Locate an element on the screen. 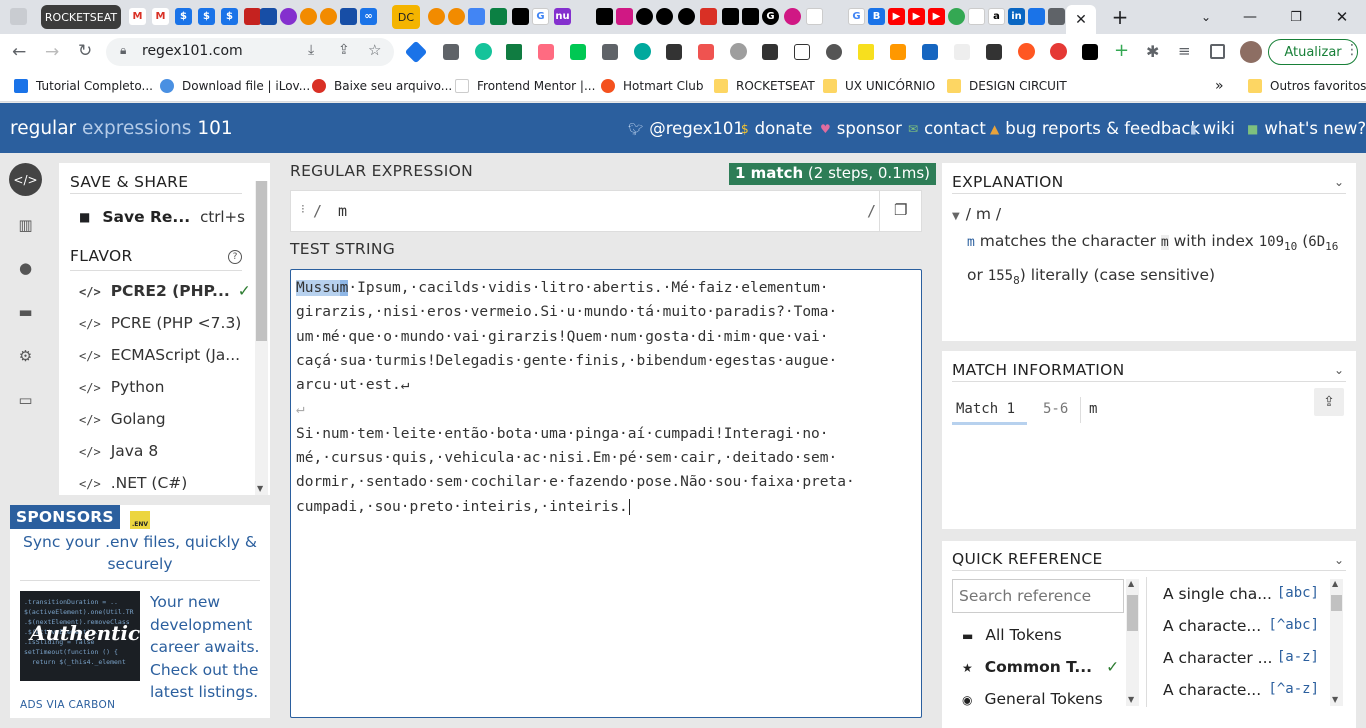  avatar is located at coordinates (1251, 52).